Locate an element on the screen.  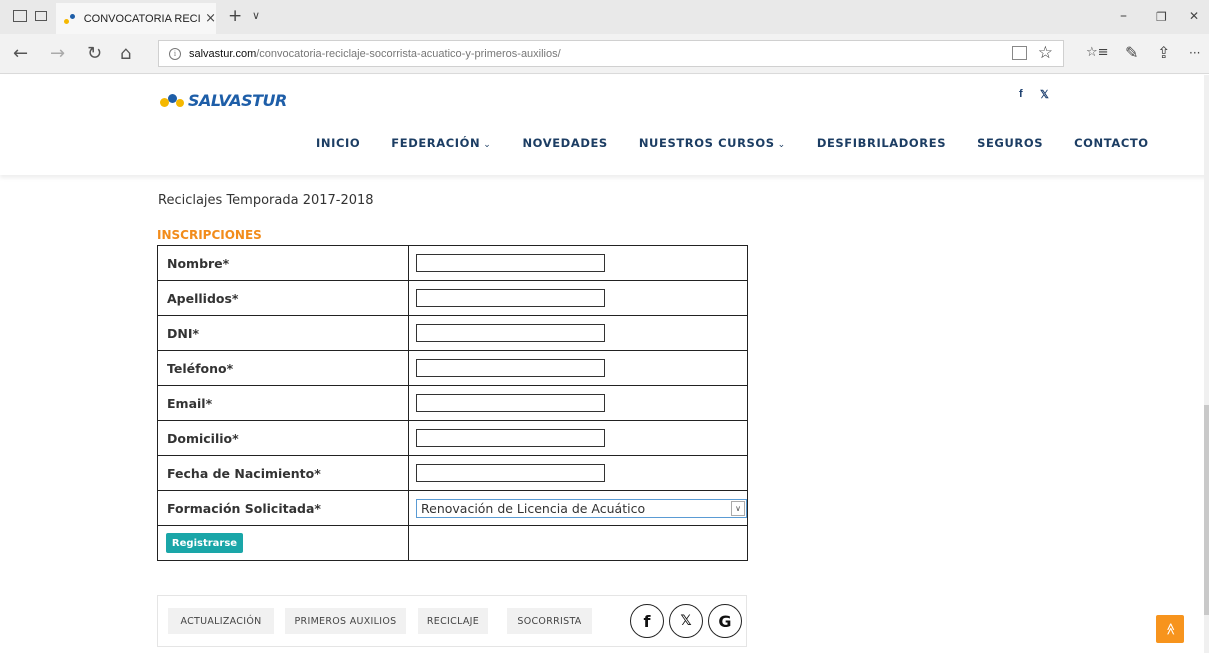
nav-federacion: FEDERACIÓN ⌄ is located at coordinates (441, 143).